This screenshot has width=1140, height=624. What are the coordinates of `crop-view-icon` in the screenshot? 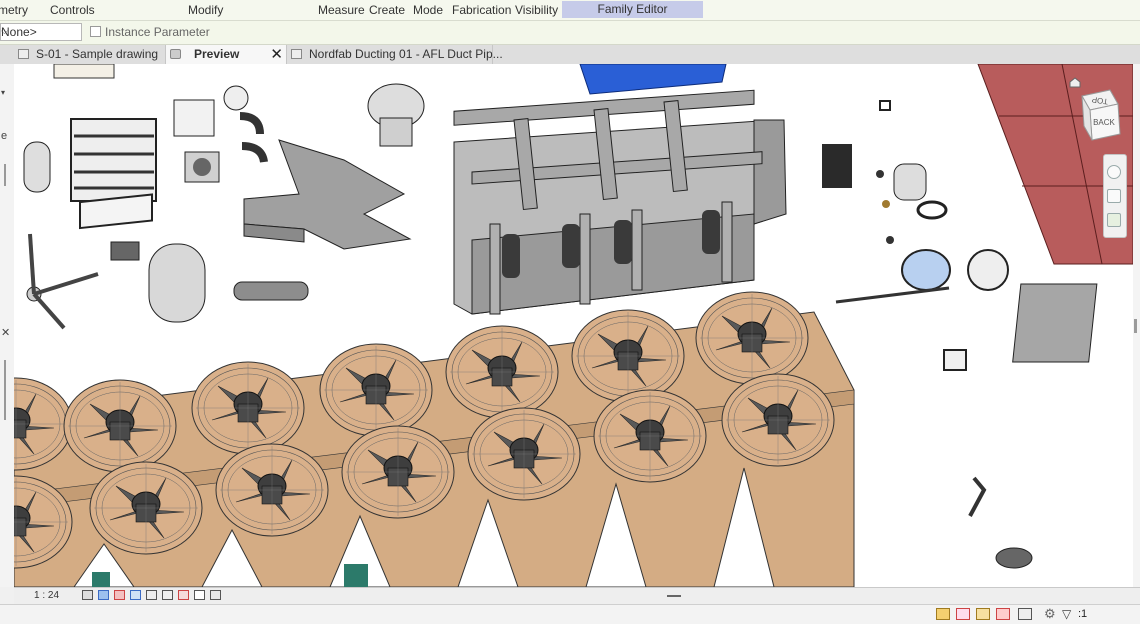 It's located at (151, 595).